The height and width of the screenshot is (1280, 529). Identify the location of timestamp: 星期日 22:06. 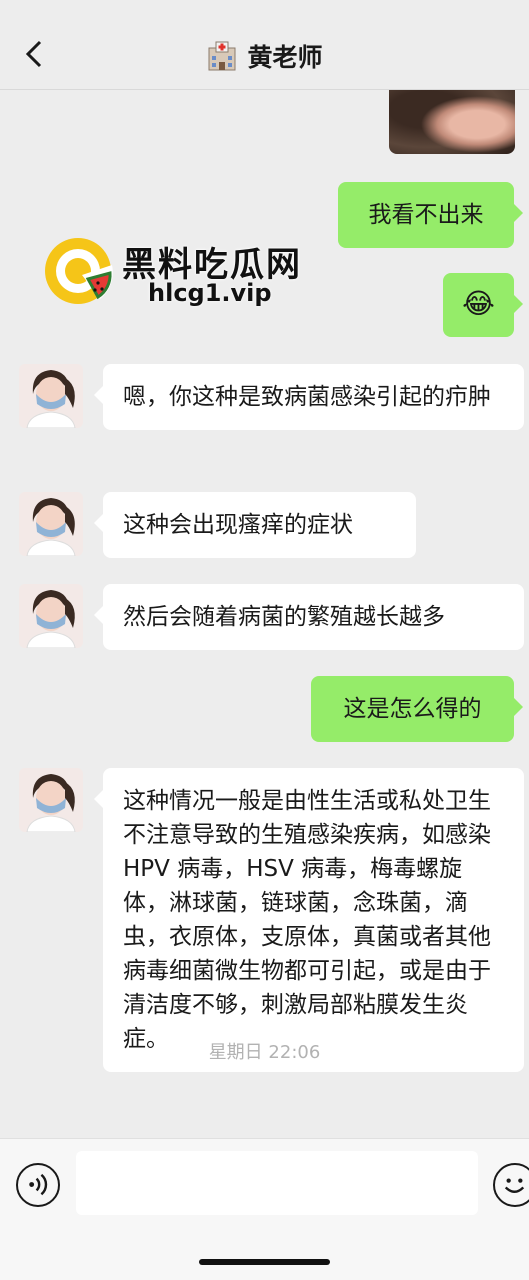
(264, 1052).